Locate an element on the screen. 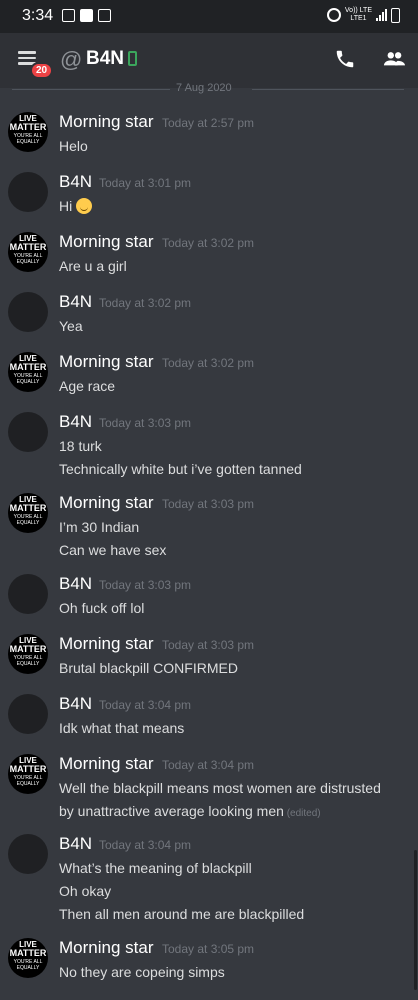  notification-icons is located at coordinates (86, 15).